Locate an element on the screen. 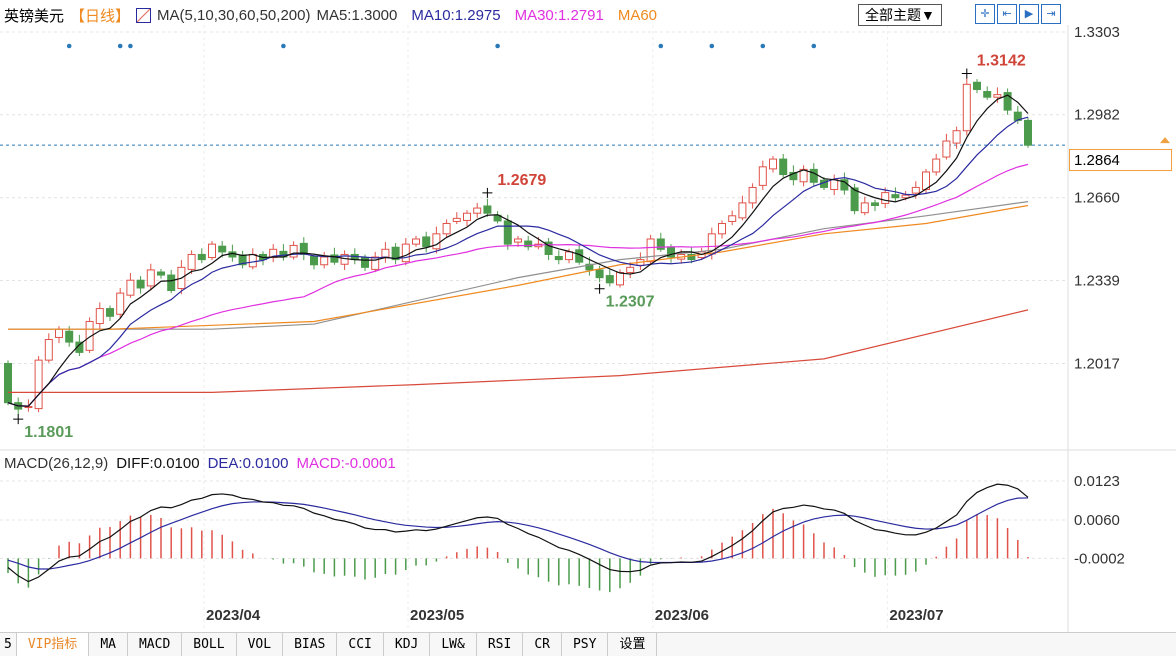 The width and height of the screenshot is (1176, 656). macd-diff: DIFF:0.0100 is located at coordinates (158, 463).